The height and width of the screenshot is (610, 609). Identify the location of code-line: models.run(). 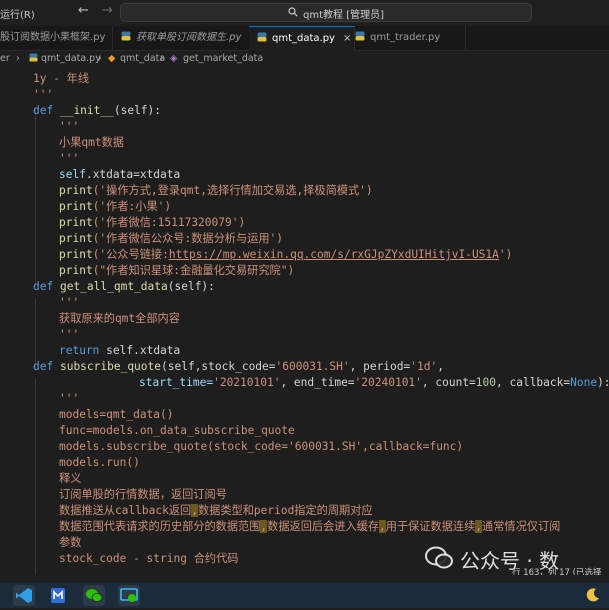
(99, 462).